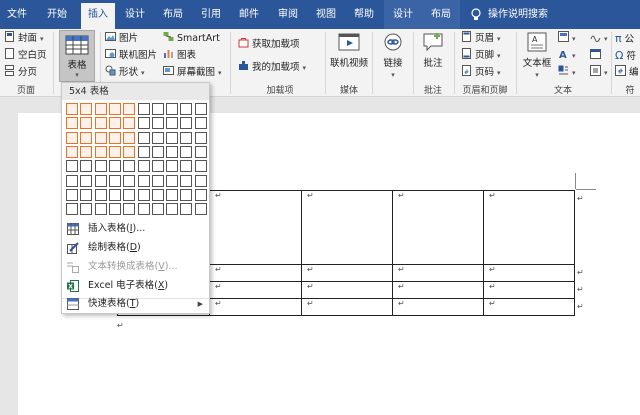  I want to click on pictures-button: 图片, so click(121, 39).